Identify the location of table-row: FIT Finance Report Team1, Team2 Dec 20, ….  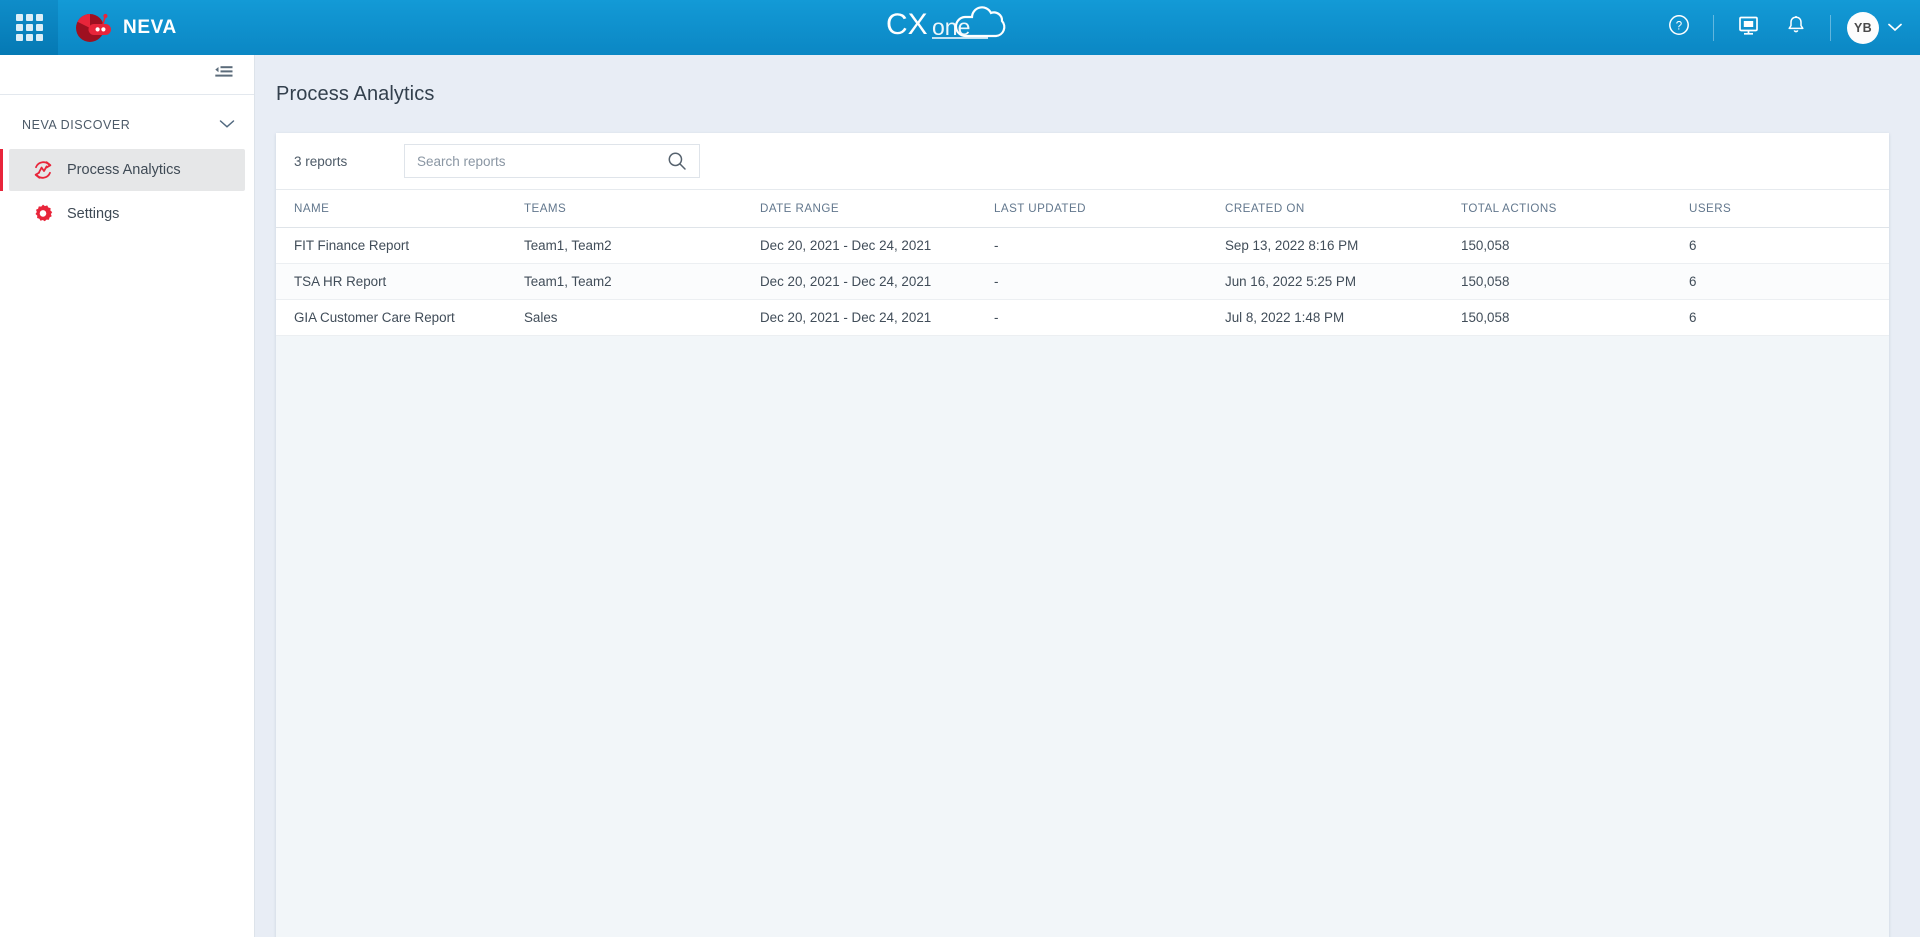
(1082, 246).